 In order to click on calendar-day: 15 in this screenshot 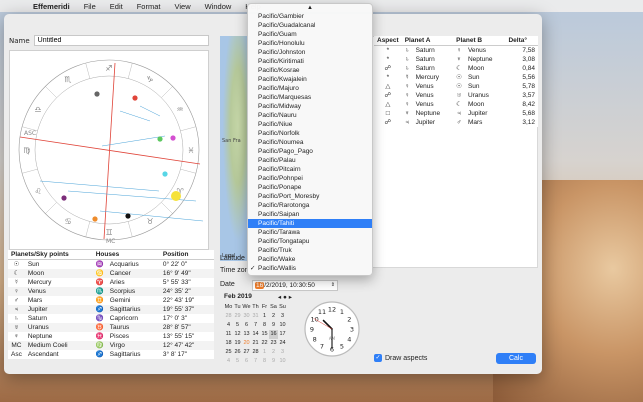, I will do `click(264, 334)`.